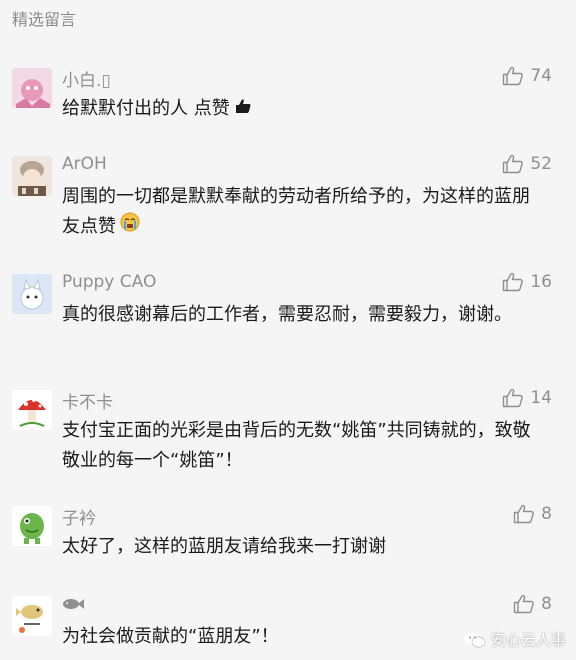 The image size is (576, 660). What do you see at coordinates (527, 398) in the screenshot?
I see `like-button: 14` at bounding box center [527, 398].